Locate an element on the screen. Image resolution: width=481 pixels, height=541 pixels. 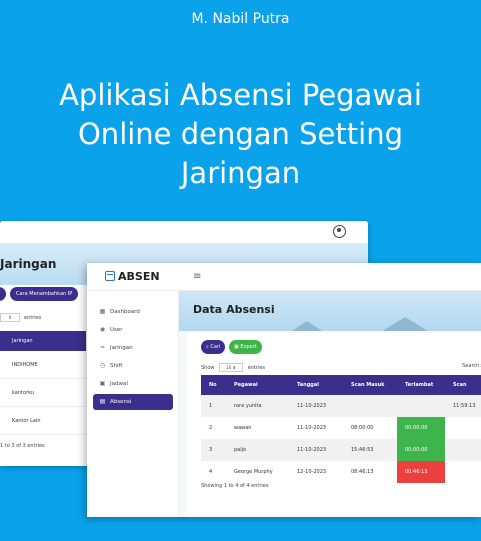
table-row: 2 wawan 11-10-2023 08:00:00 00:00:00 is located at coordinates (341, 428).